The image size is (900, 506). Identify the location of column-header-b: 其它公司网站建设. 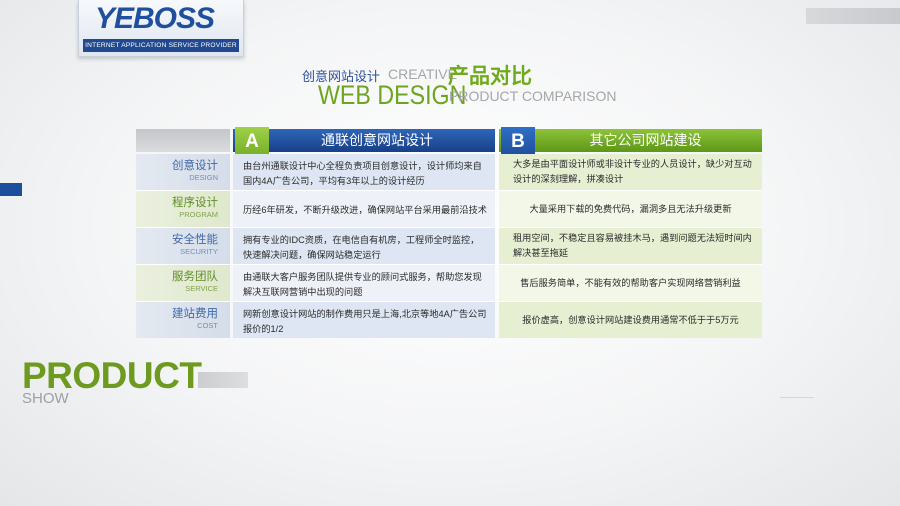
(630, 140).